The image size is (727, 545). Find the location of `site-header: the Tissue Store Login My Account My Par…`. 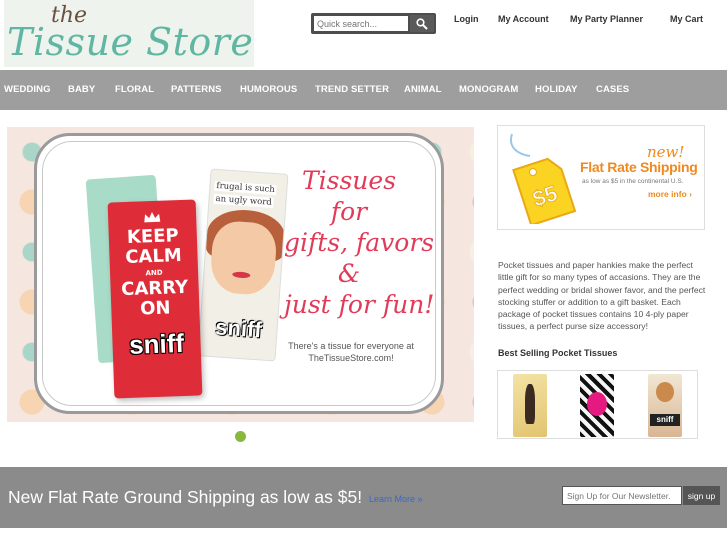

site-header: the Tissue Store Login My Account My Par… is located at coordinates (363, 35).